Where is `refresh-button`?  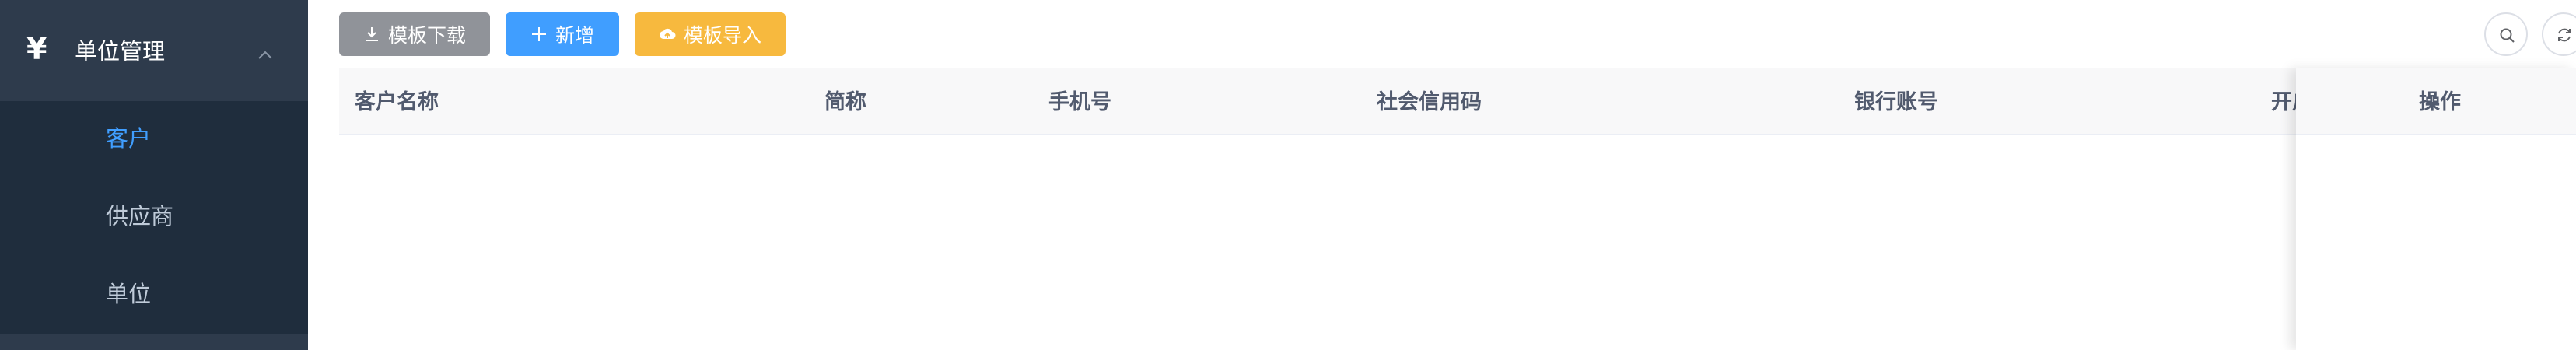
refresh-button is located at coordinates (2559, 34).